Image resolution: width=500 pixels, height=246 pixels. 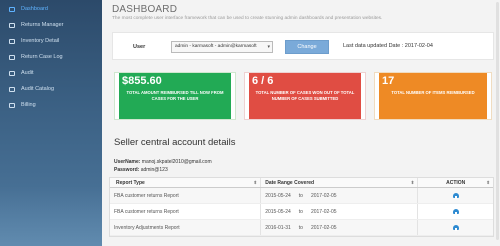 I want to click on sidebar-item-dashboard: Dashboard, so click(x=51, y=9).